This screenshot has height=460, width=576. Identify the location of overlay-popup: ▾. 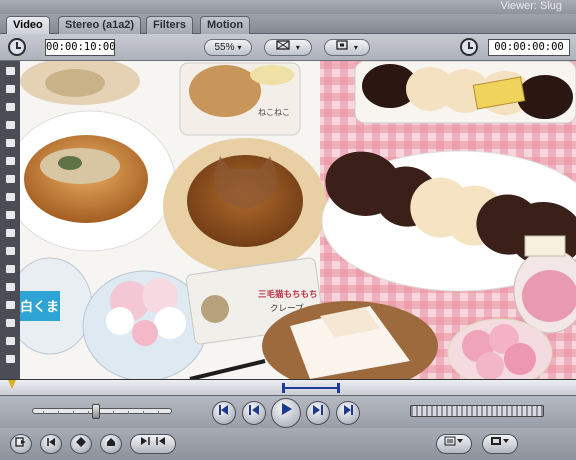
(347, 47).